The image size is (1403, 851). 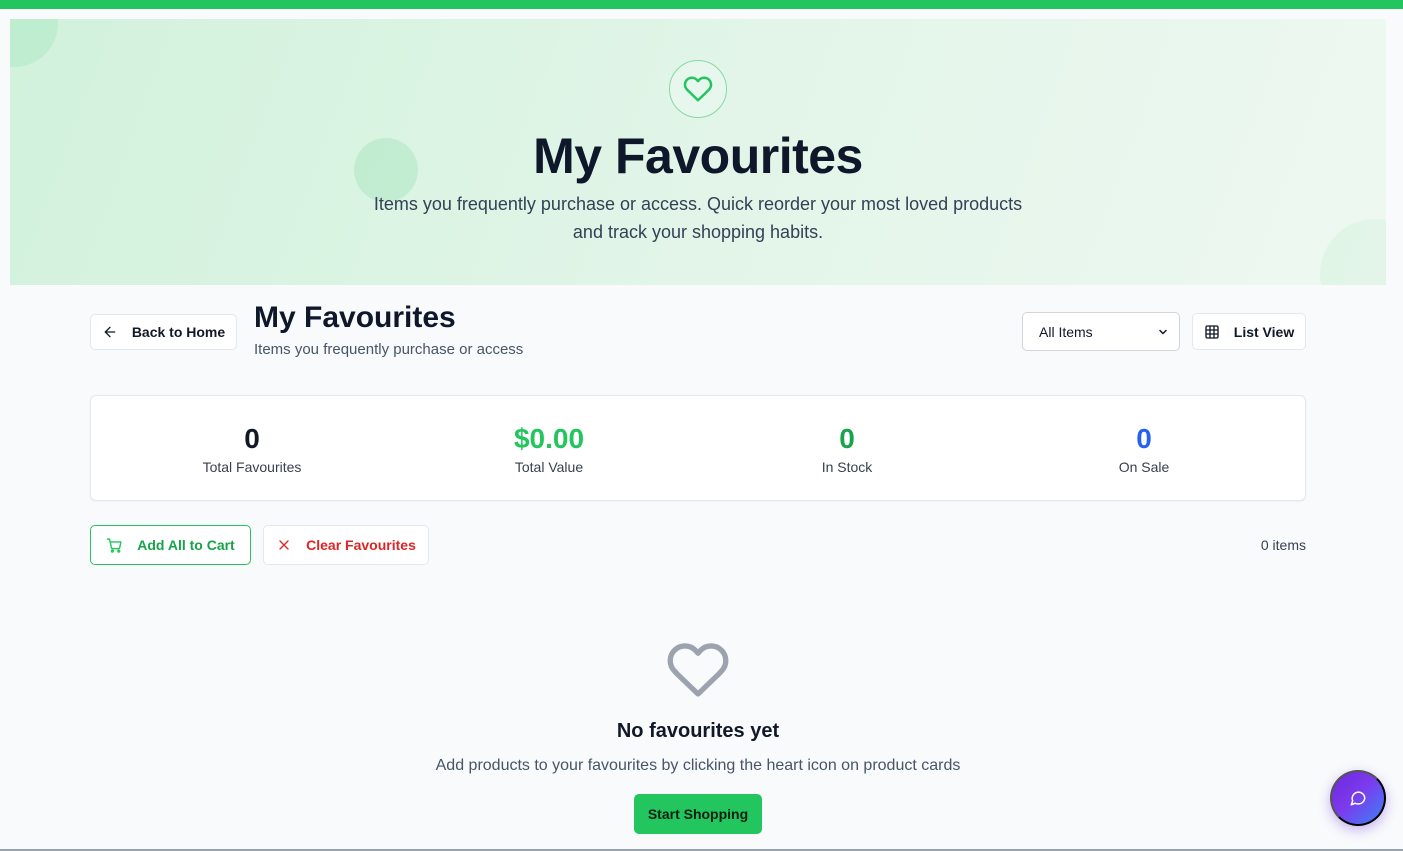 What do you see at coordinates (701, 4) in the screenshot?
I see `top-accent-bar` at bounding box center [701, 4].